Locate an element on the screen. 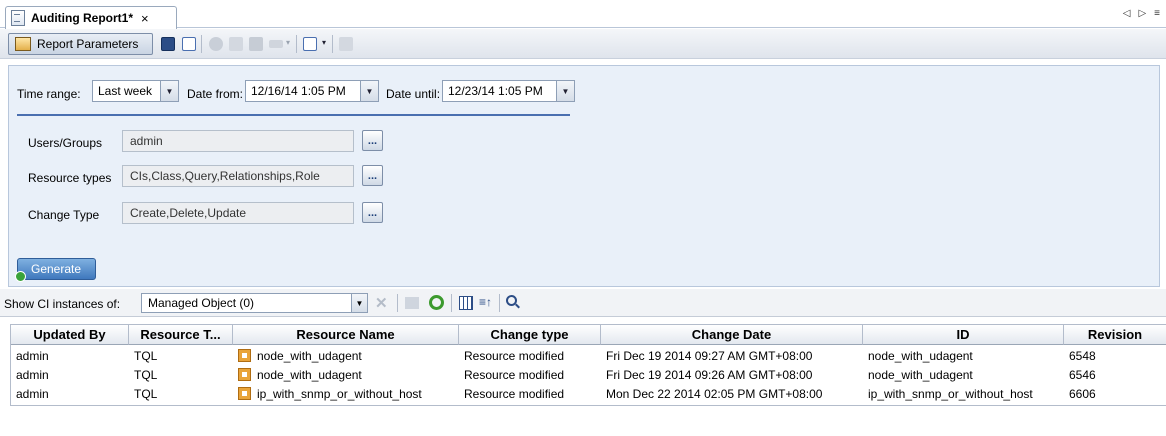  resource-name-cell: ip_with_snmp_or_without_host is located at coordinates (346, 393).